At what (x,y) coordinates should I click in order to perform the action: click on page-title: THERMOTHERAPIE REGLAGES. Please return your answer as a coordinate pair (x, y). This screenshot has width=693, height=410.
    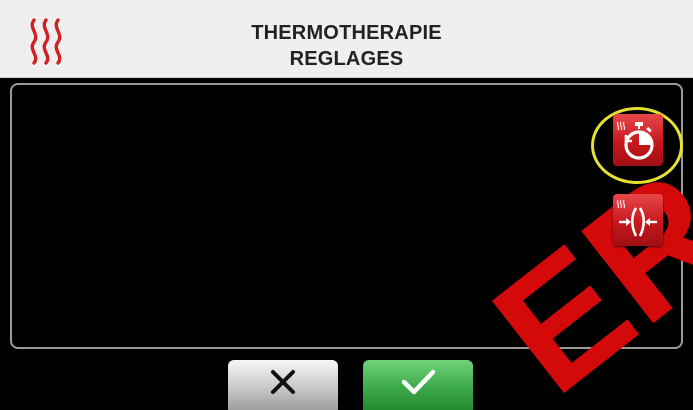
    Looking at the image, I should click on (346, 46).